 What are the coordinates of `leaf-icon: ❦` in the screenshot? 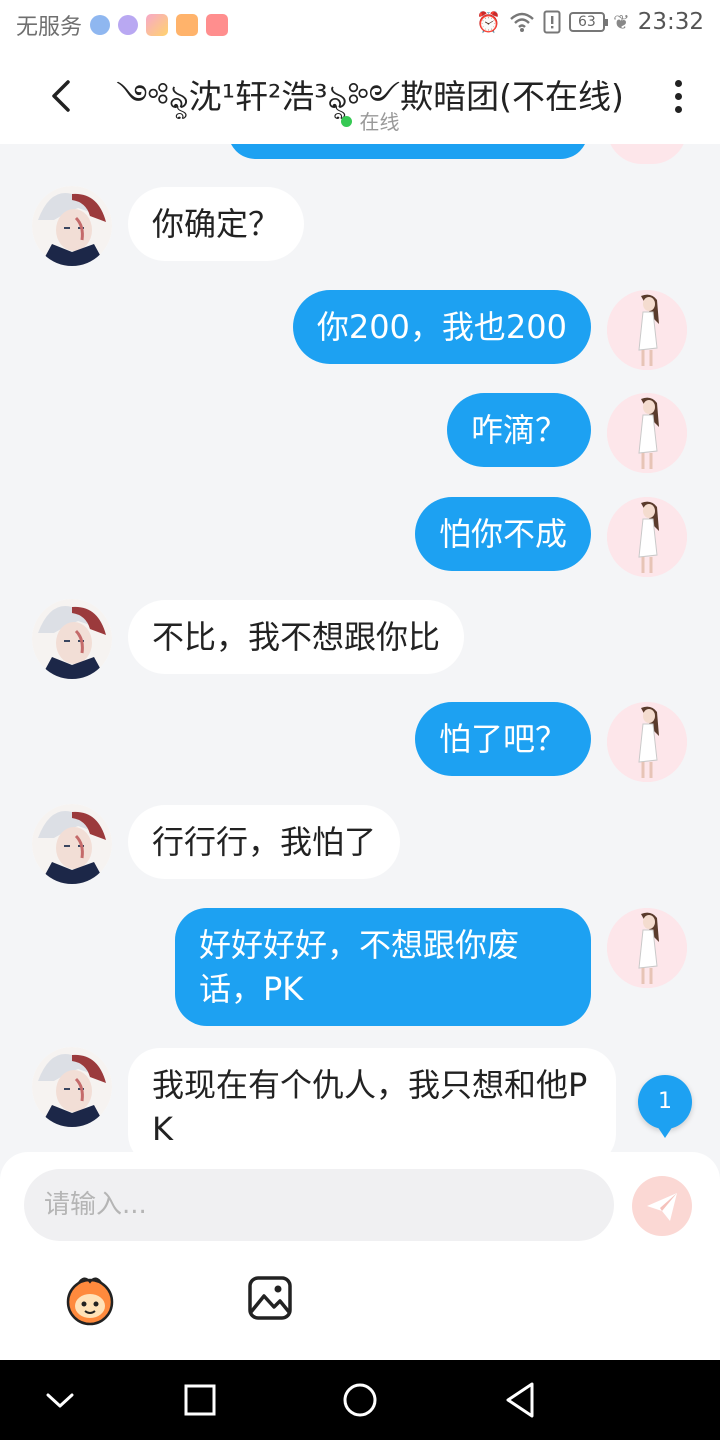 It's located at (621, 22).